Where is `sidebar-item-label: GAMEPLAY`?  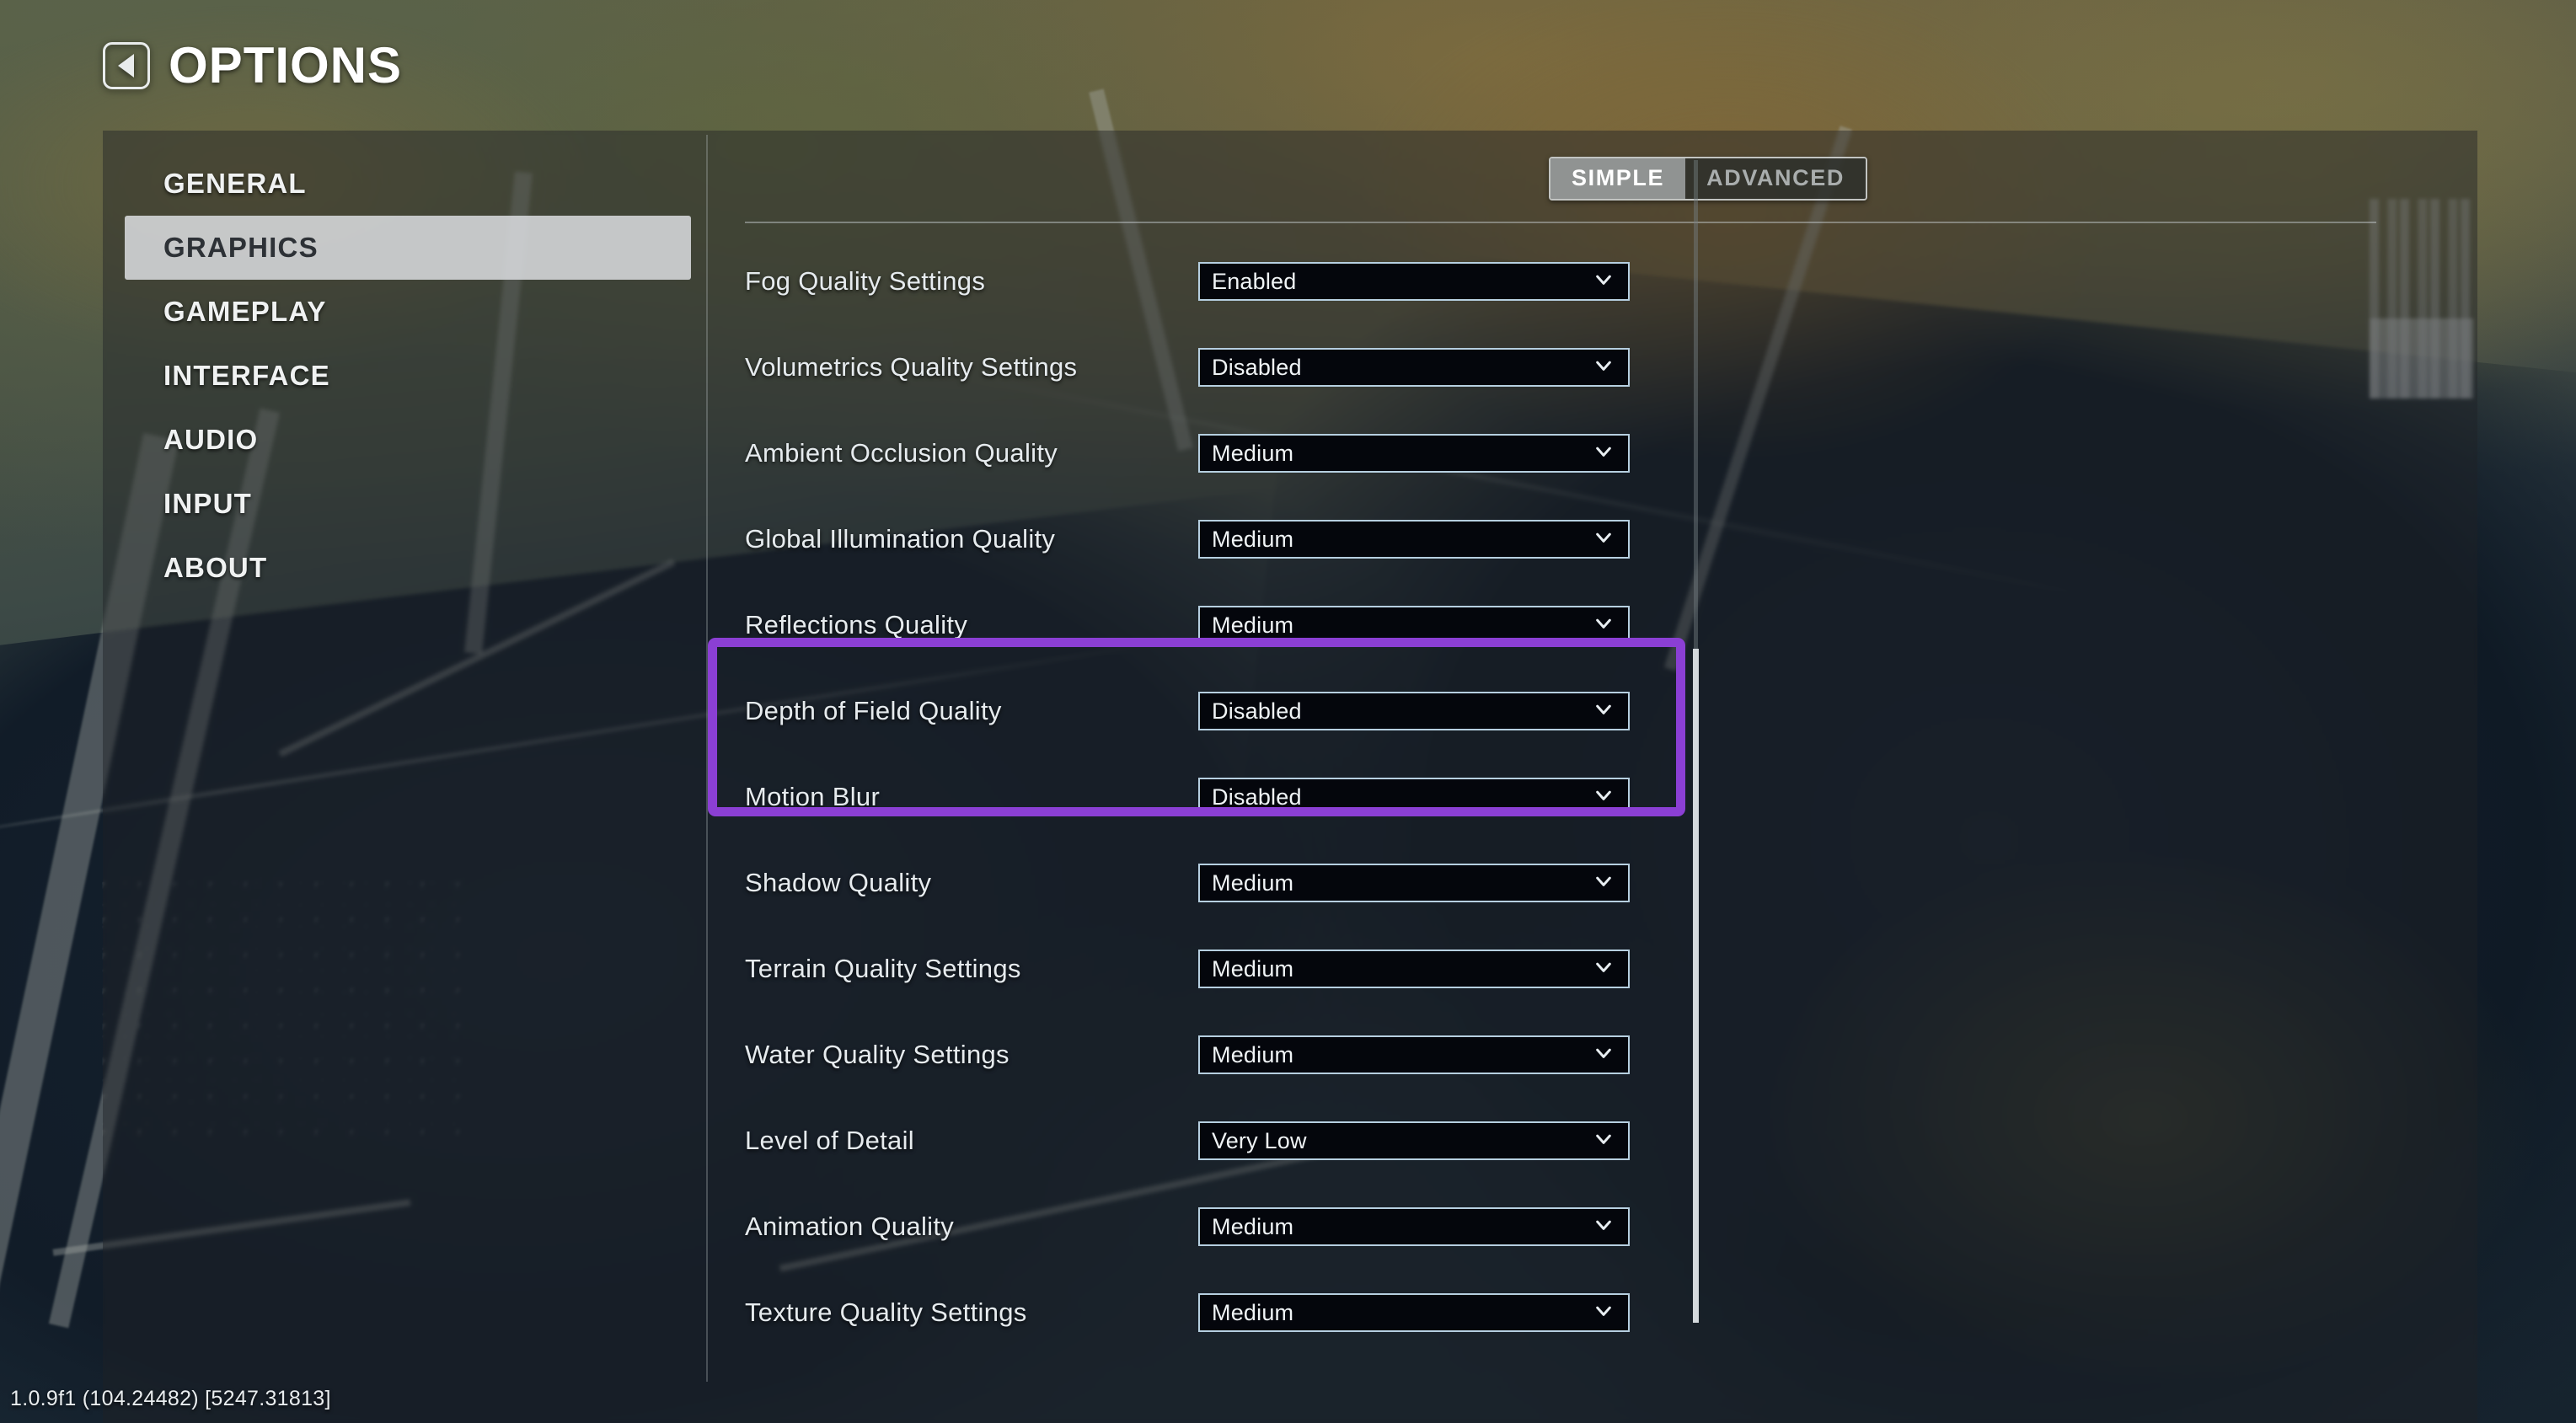
sidebar-item-label: GAMEPLAY is located at coordinates (245, 311).